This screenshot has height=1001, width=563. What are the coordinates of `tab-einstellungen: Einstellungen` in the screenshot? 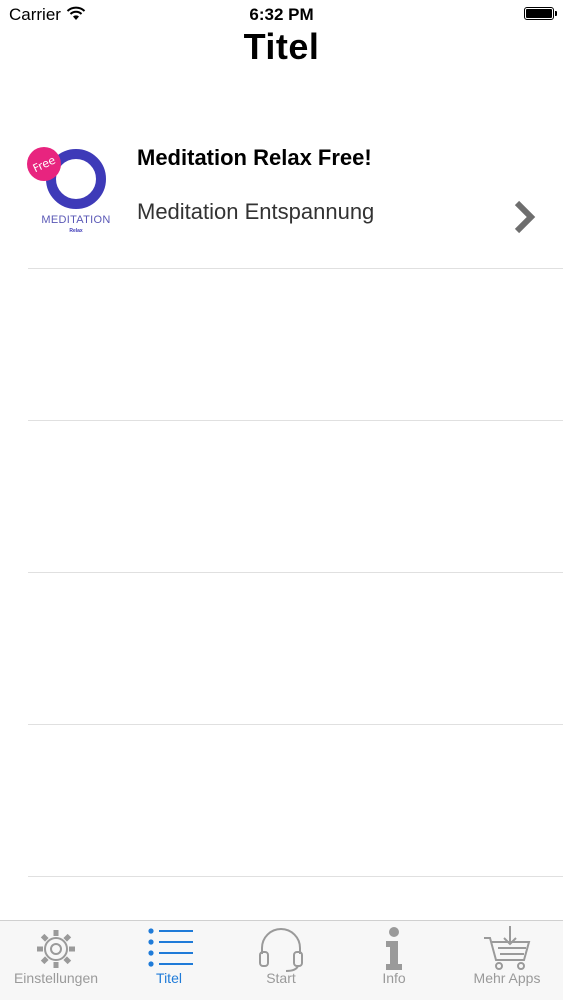 It's located at (56, 961).